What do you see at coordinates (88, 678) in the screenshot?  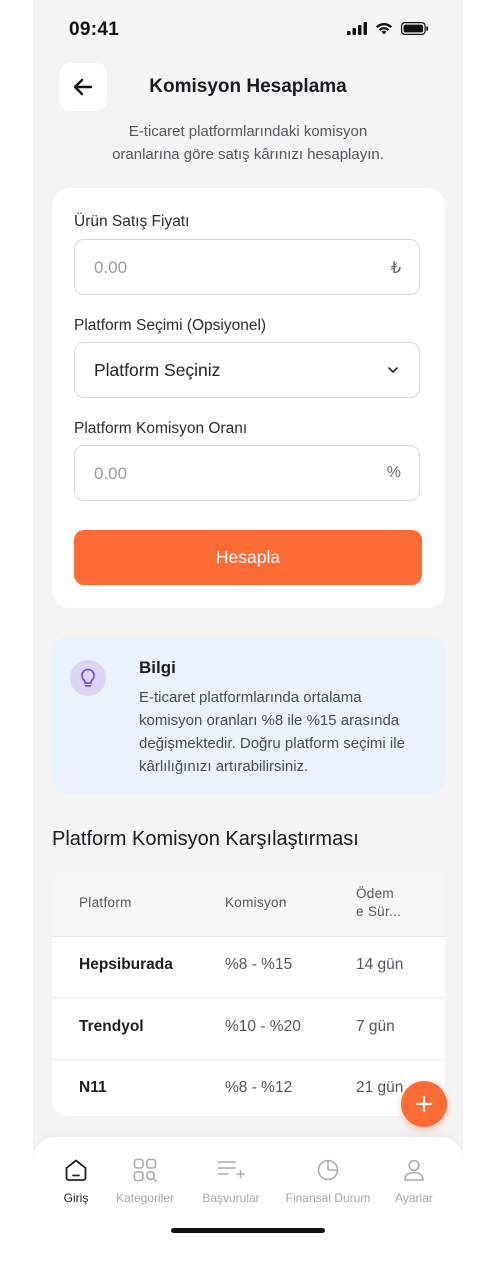 I see `lightbulb-icon` at bounding box center [88, 678].